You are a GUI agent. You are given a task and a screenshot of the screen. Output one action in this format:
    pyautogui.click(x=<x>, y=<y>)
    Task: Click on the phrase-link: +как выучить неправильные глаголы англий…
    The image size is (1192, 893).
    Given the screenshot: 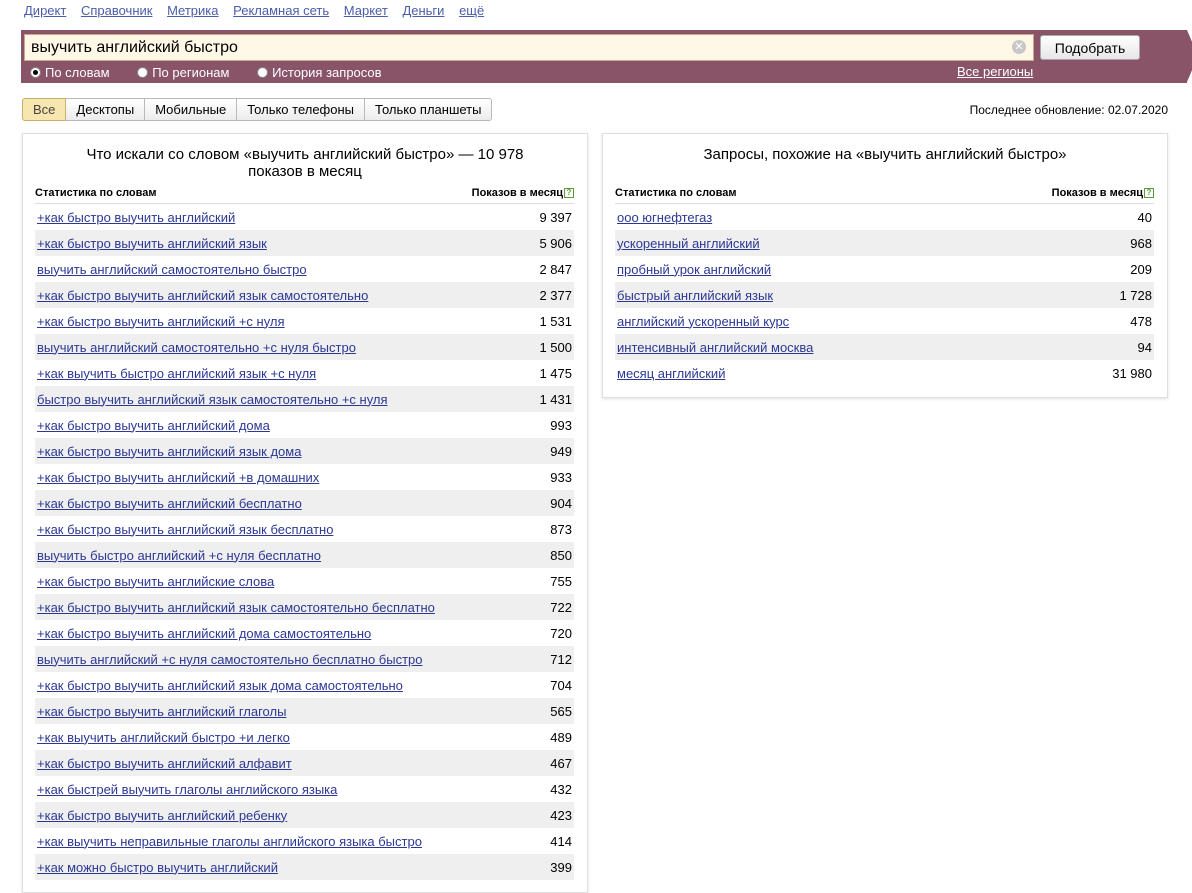 What is the action you would take?
    pyautogui.click(x=229, y=841)
    